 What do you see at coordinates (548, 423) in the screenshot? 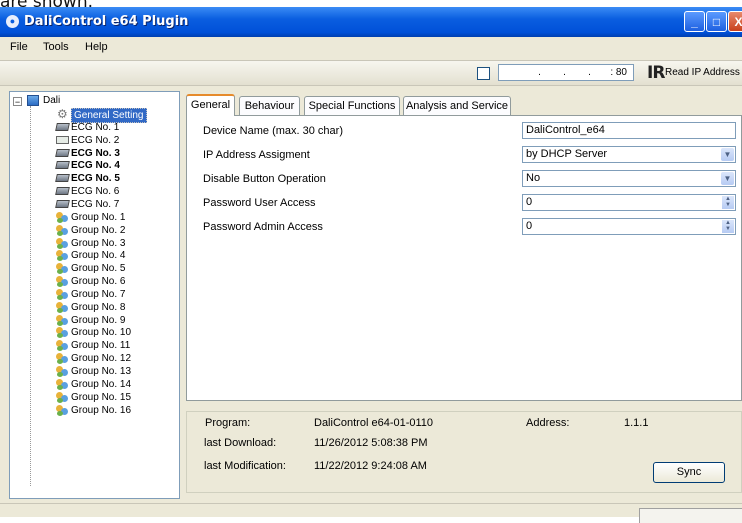
I see `address-label: Address:` at bounding box center [548, 423].